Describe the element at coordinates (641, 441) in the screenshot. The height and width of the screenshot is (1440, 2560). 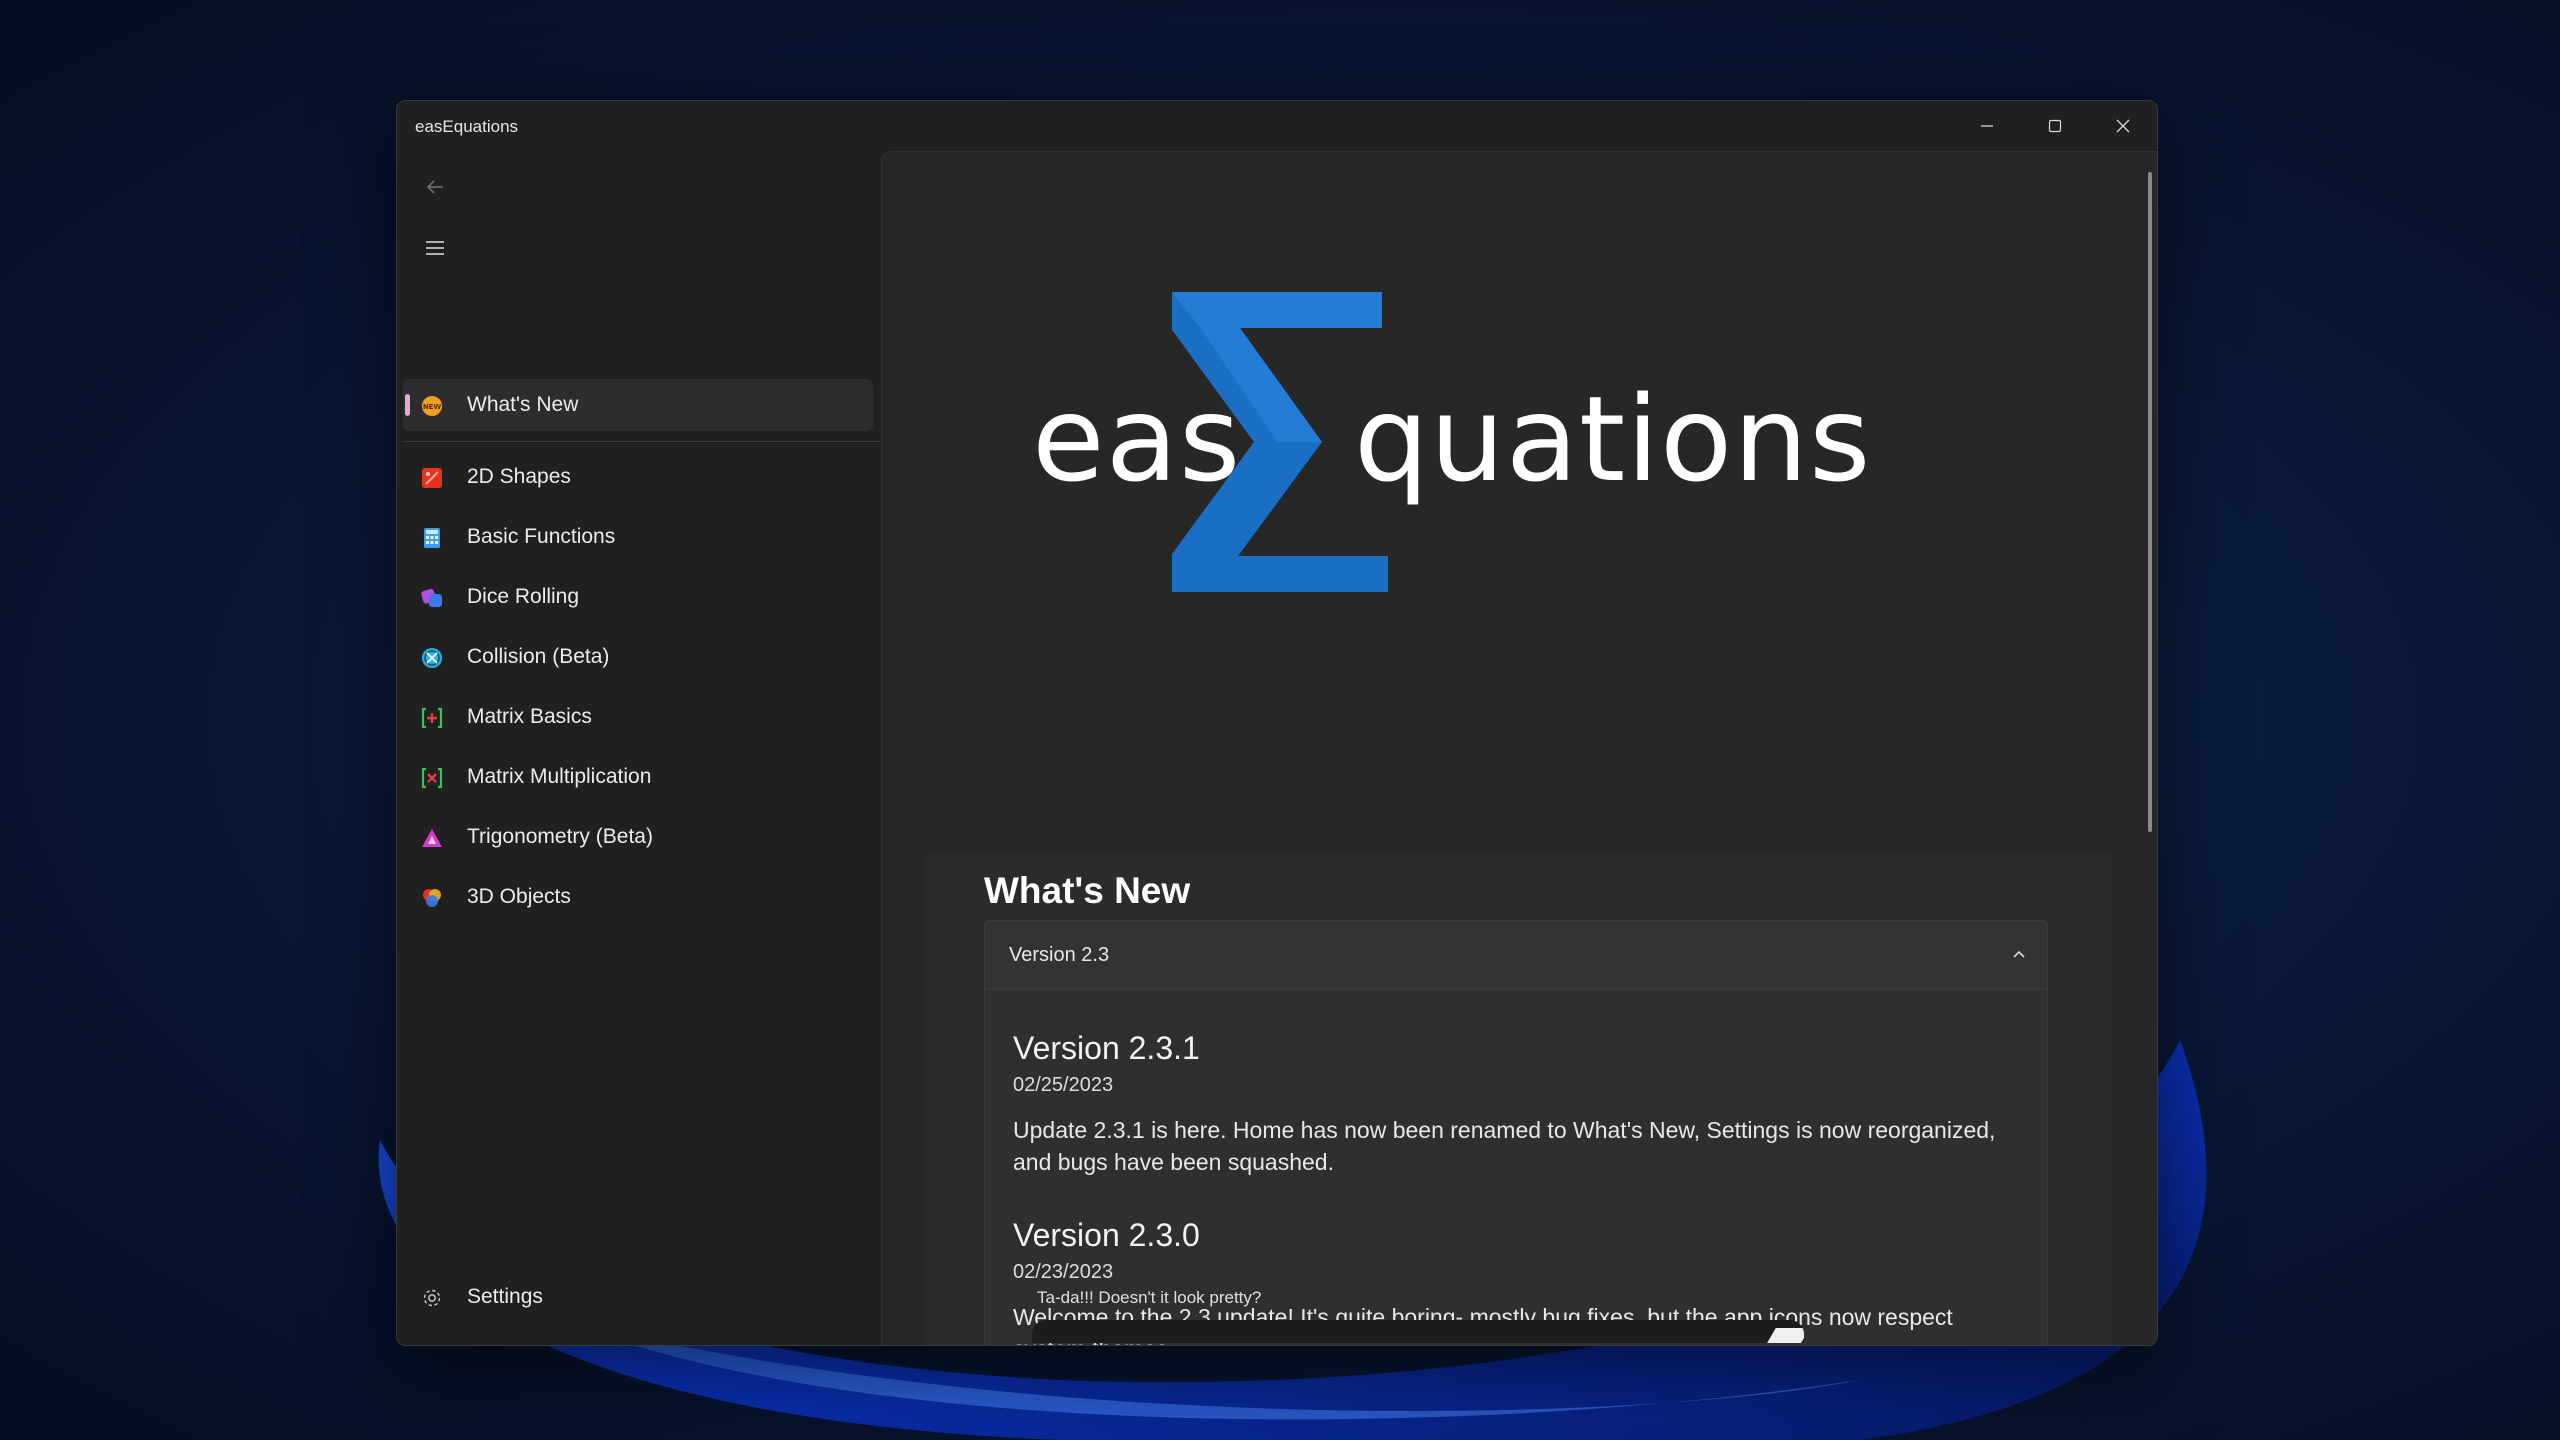
I see `nav-divider` at that location.